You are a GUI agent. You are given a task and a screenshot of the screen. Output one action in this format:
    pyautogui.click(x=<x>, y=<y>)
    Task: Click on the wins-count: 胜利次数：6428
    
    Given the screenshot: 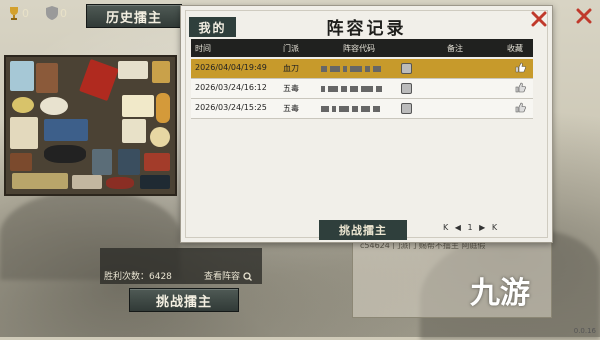 What is the action you would take?
    pyautogui.click(x=138, y=277)
    